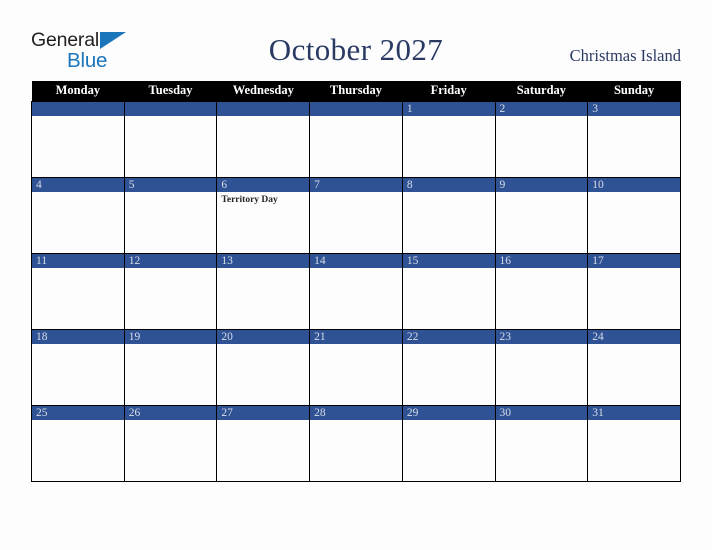 The height and width of the screenshot is (550, 712). I want to click on calendar-day-cell: 26, so click(170, 443).